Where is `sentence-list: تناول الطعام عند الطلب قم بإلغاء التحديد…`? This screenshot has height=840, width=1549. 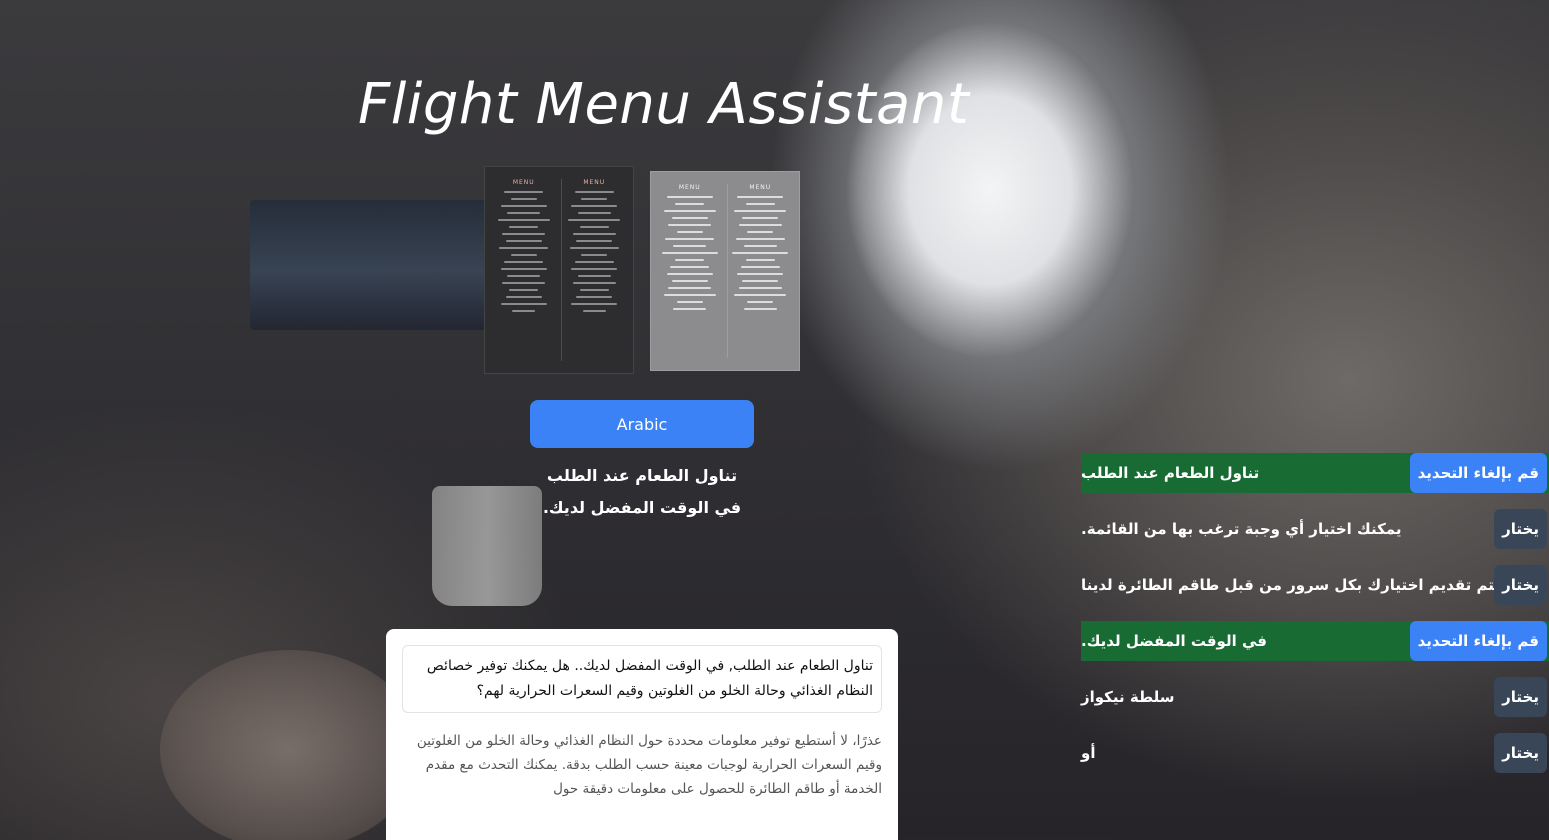 sentence-list: تناول الطعام عند الطلب قم بإلغاء التحديد… is located at coordinates (1315, 621).